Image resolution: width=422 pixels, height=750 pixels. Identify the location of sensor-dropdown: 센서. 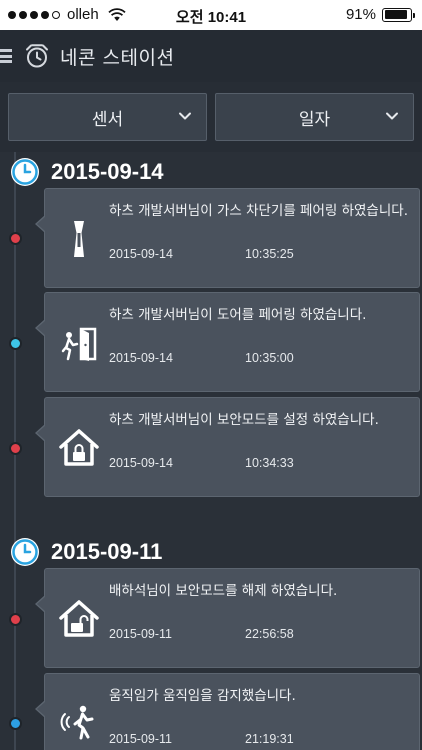
(107, 117).